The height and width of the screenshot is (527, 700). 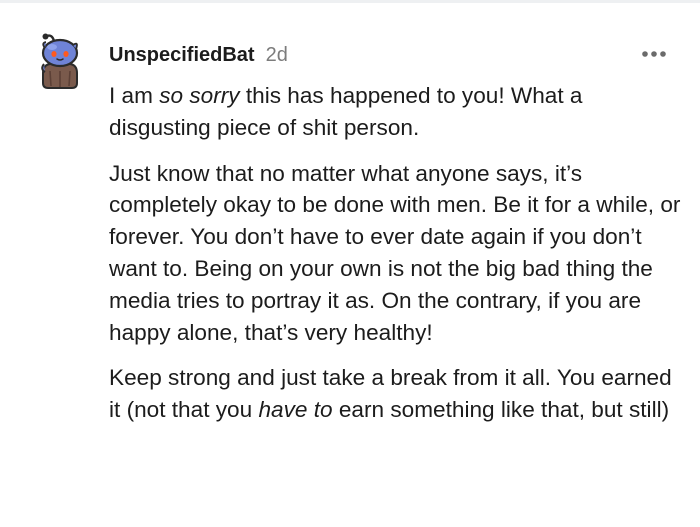 I want to click on paragraph-1-emphasis: so sorry, so click(x=199, y=95).